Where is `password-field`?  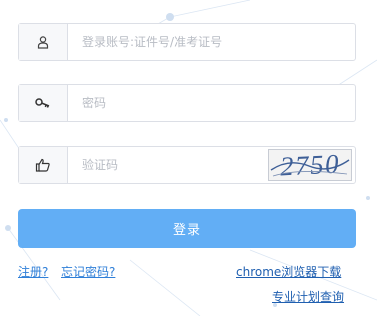
password-field is located at coordinates (187, 103).